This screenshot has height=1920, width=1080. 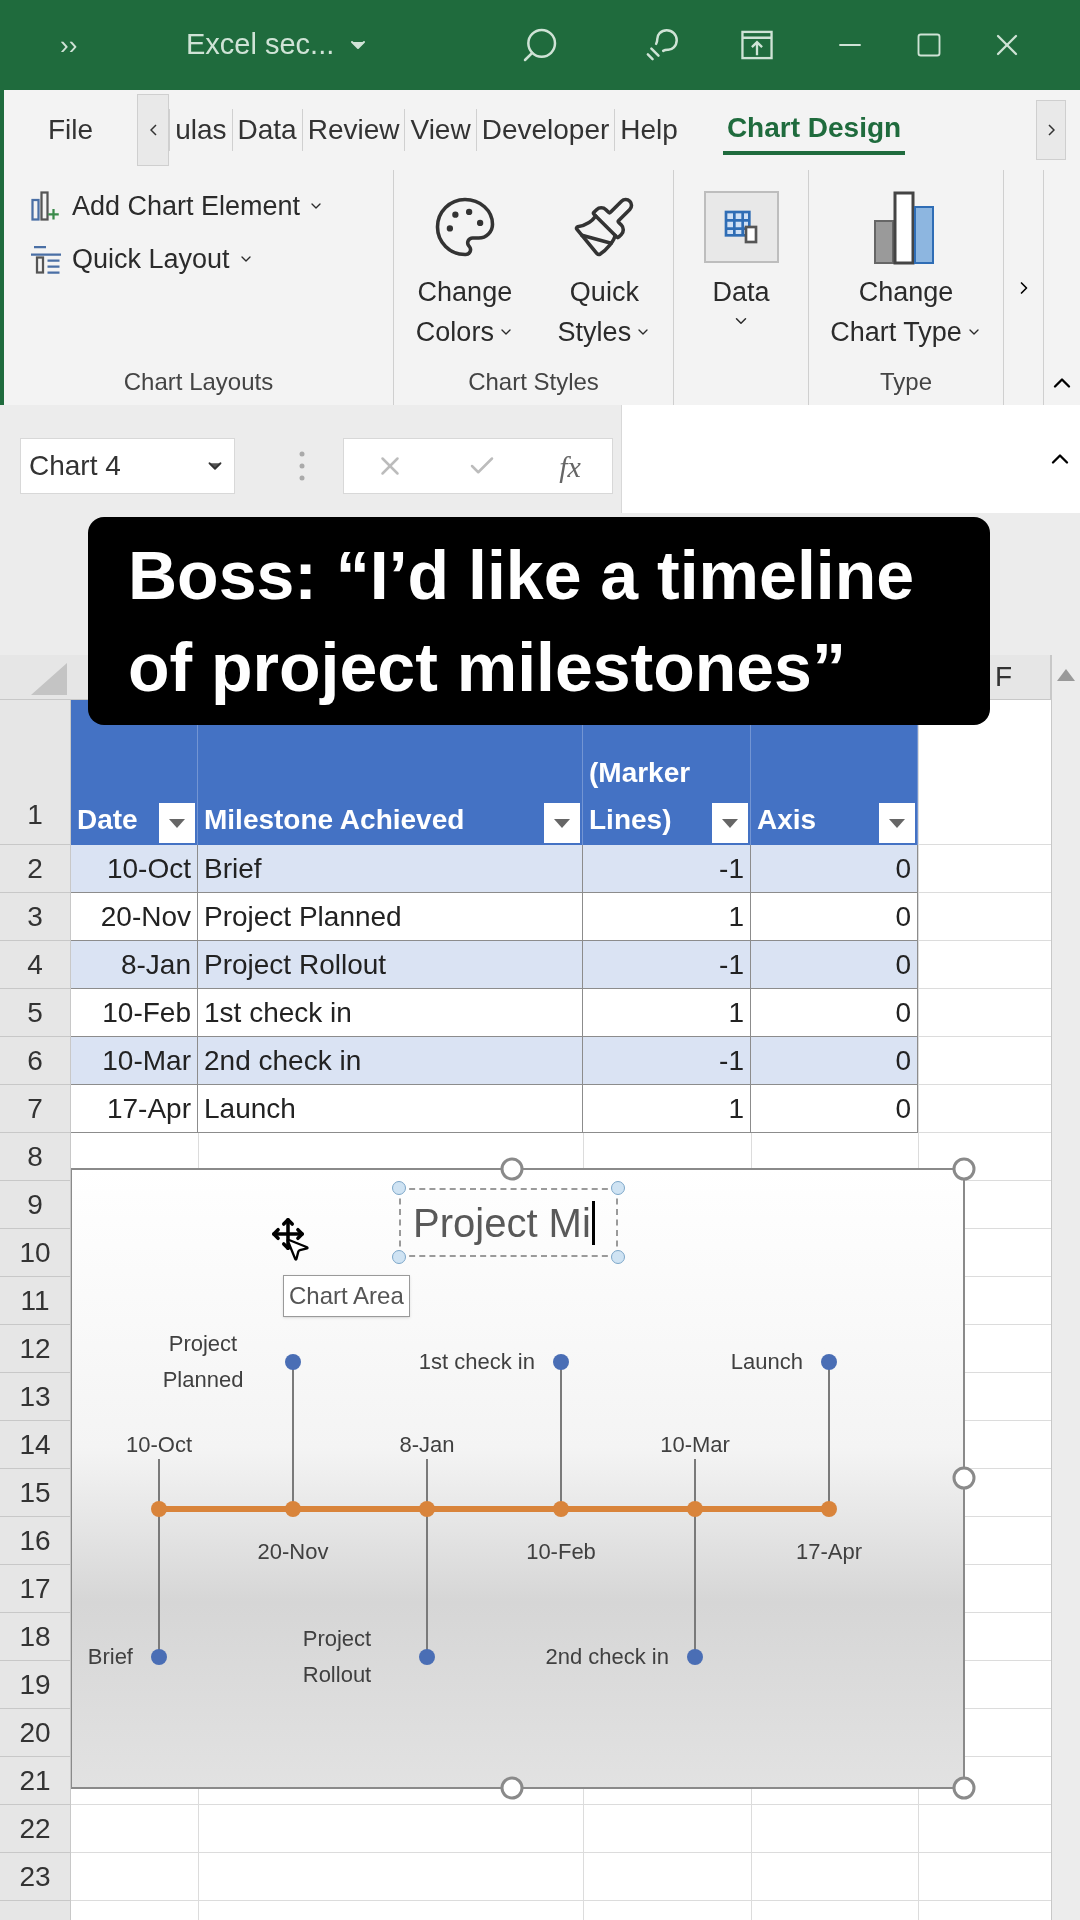 I want to click on row-number: 23, so click(x=35, y=1877).